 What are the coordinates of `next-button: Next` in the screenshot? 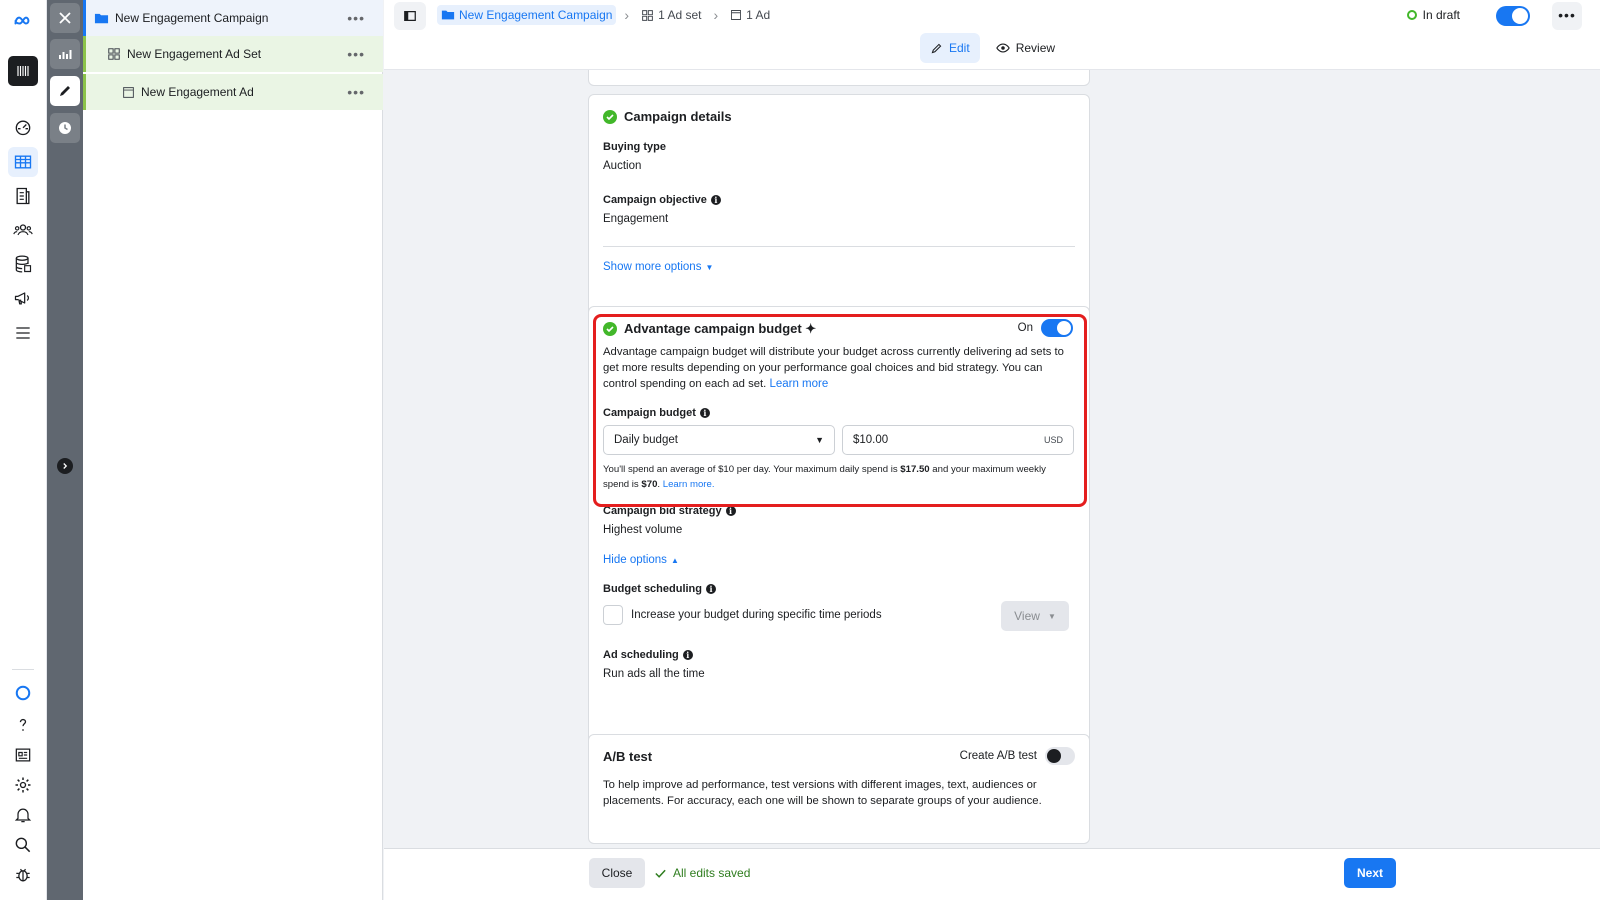 It's located at (1370, 873).